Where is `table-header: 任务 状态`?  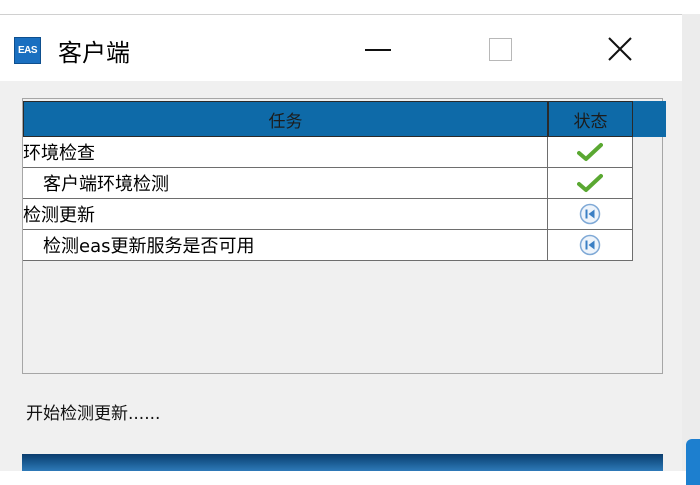 table-header: 任务 状态 is located at coordinates (344, 119).